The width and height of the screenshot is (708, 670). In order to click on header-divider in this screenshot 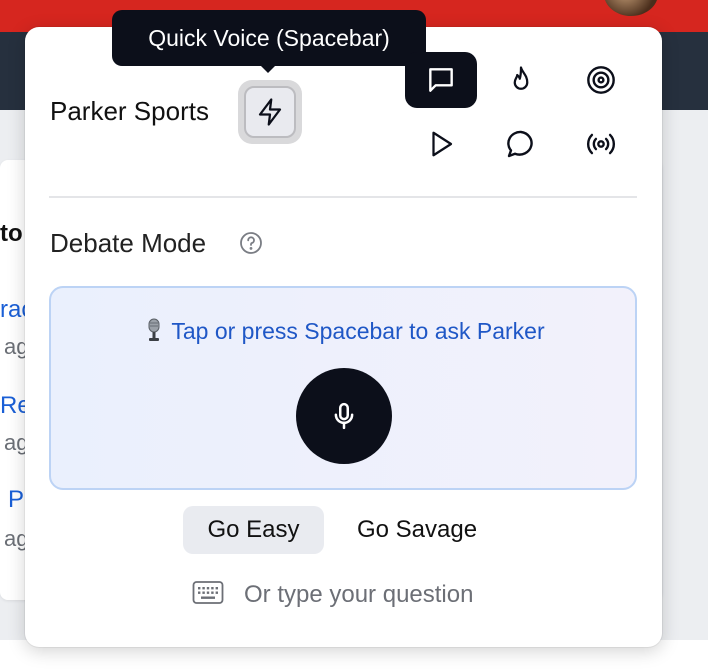, I will do `click(343, 197)`.